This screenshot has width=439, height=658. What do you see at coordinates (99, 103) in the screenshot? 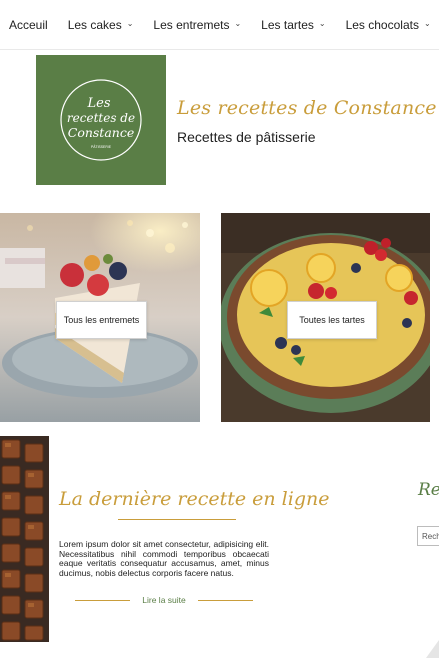
I see `logo-line-1: Les` at bounding box center [99, 103].